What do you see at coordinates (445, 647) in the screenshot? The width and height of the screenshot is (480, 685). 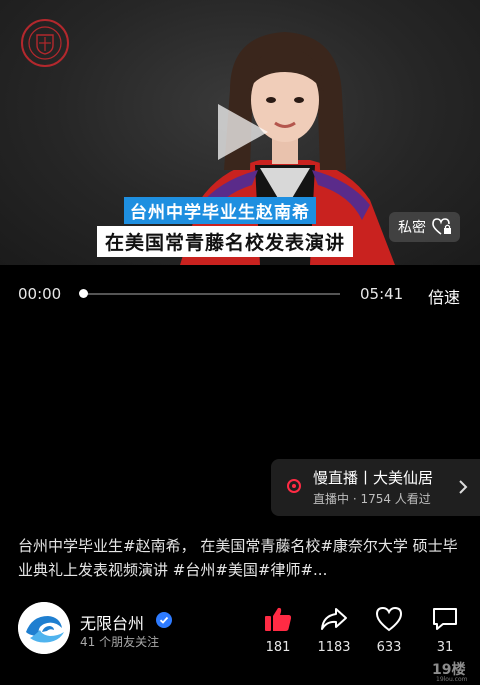 I see `comment-count: 31` at bounding box center [445, 647].